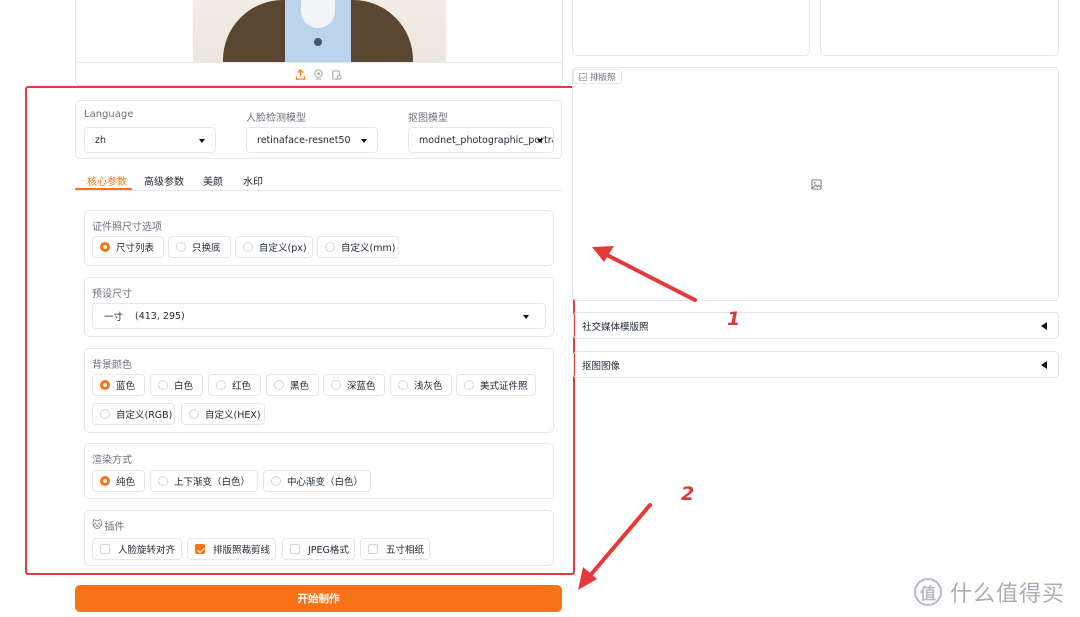 This screenshot has height=617, width=1080. I want to click on watermark-logo: 值, so click(928, 592).